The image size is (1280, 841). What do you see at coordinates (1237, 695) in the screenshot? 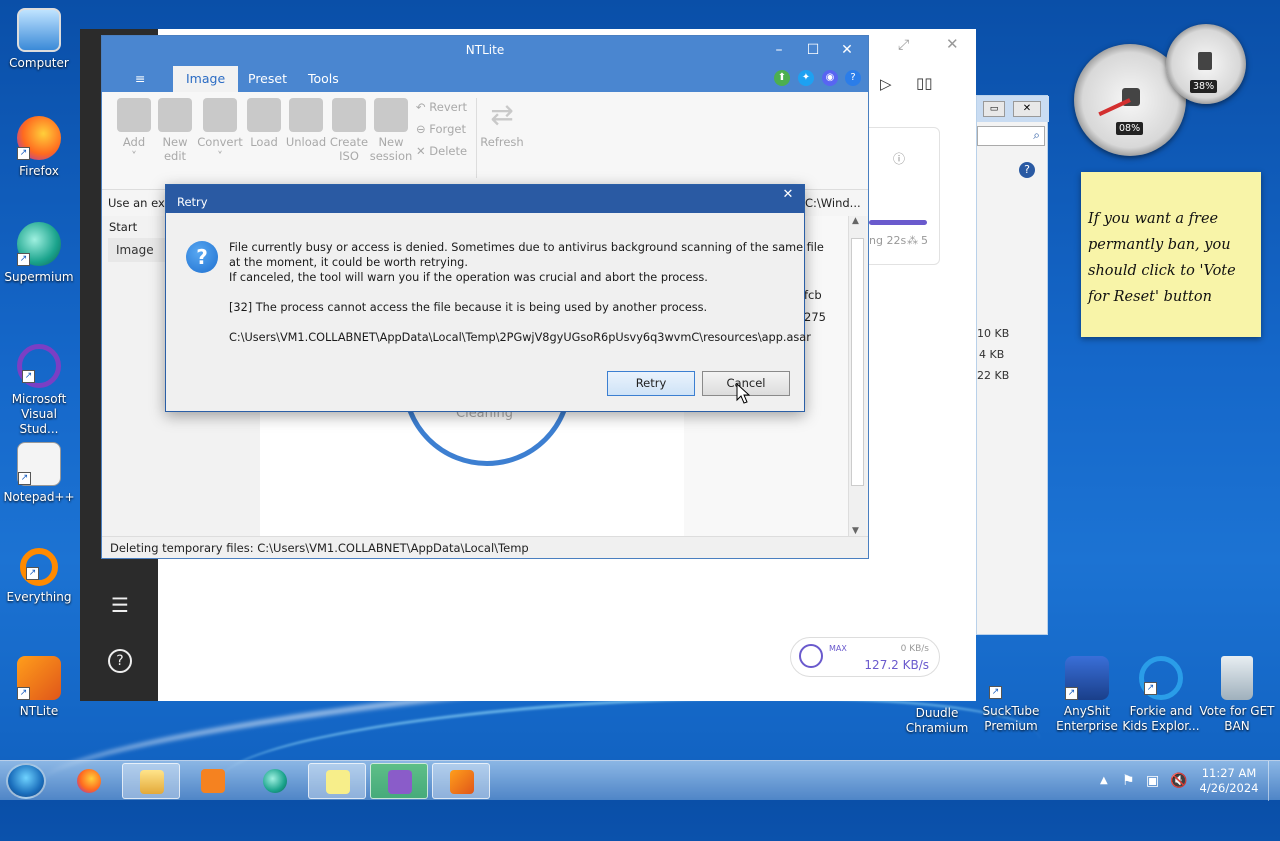
I see `desktop-icon-vote: Vote for GET BAN` at bounding box center [1237, 695].